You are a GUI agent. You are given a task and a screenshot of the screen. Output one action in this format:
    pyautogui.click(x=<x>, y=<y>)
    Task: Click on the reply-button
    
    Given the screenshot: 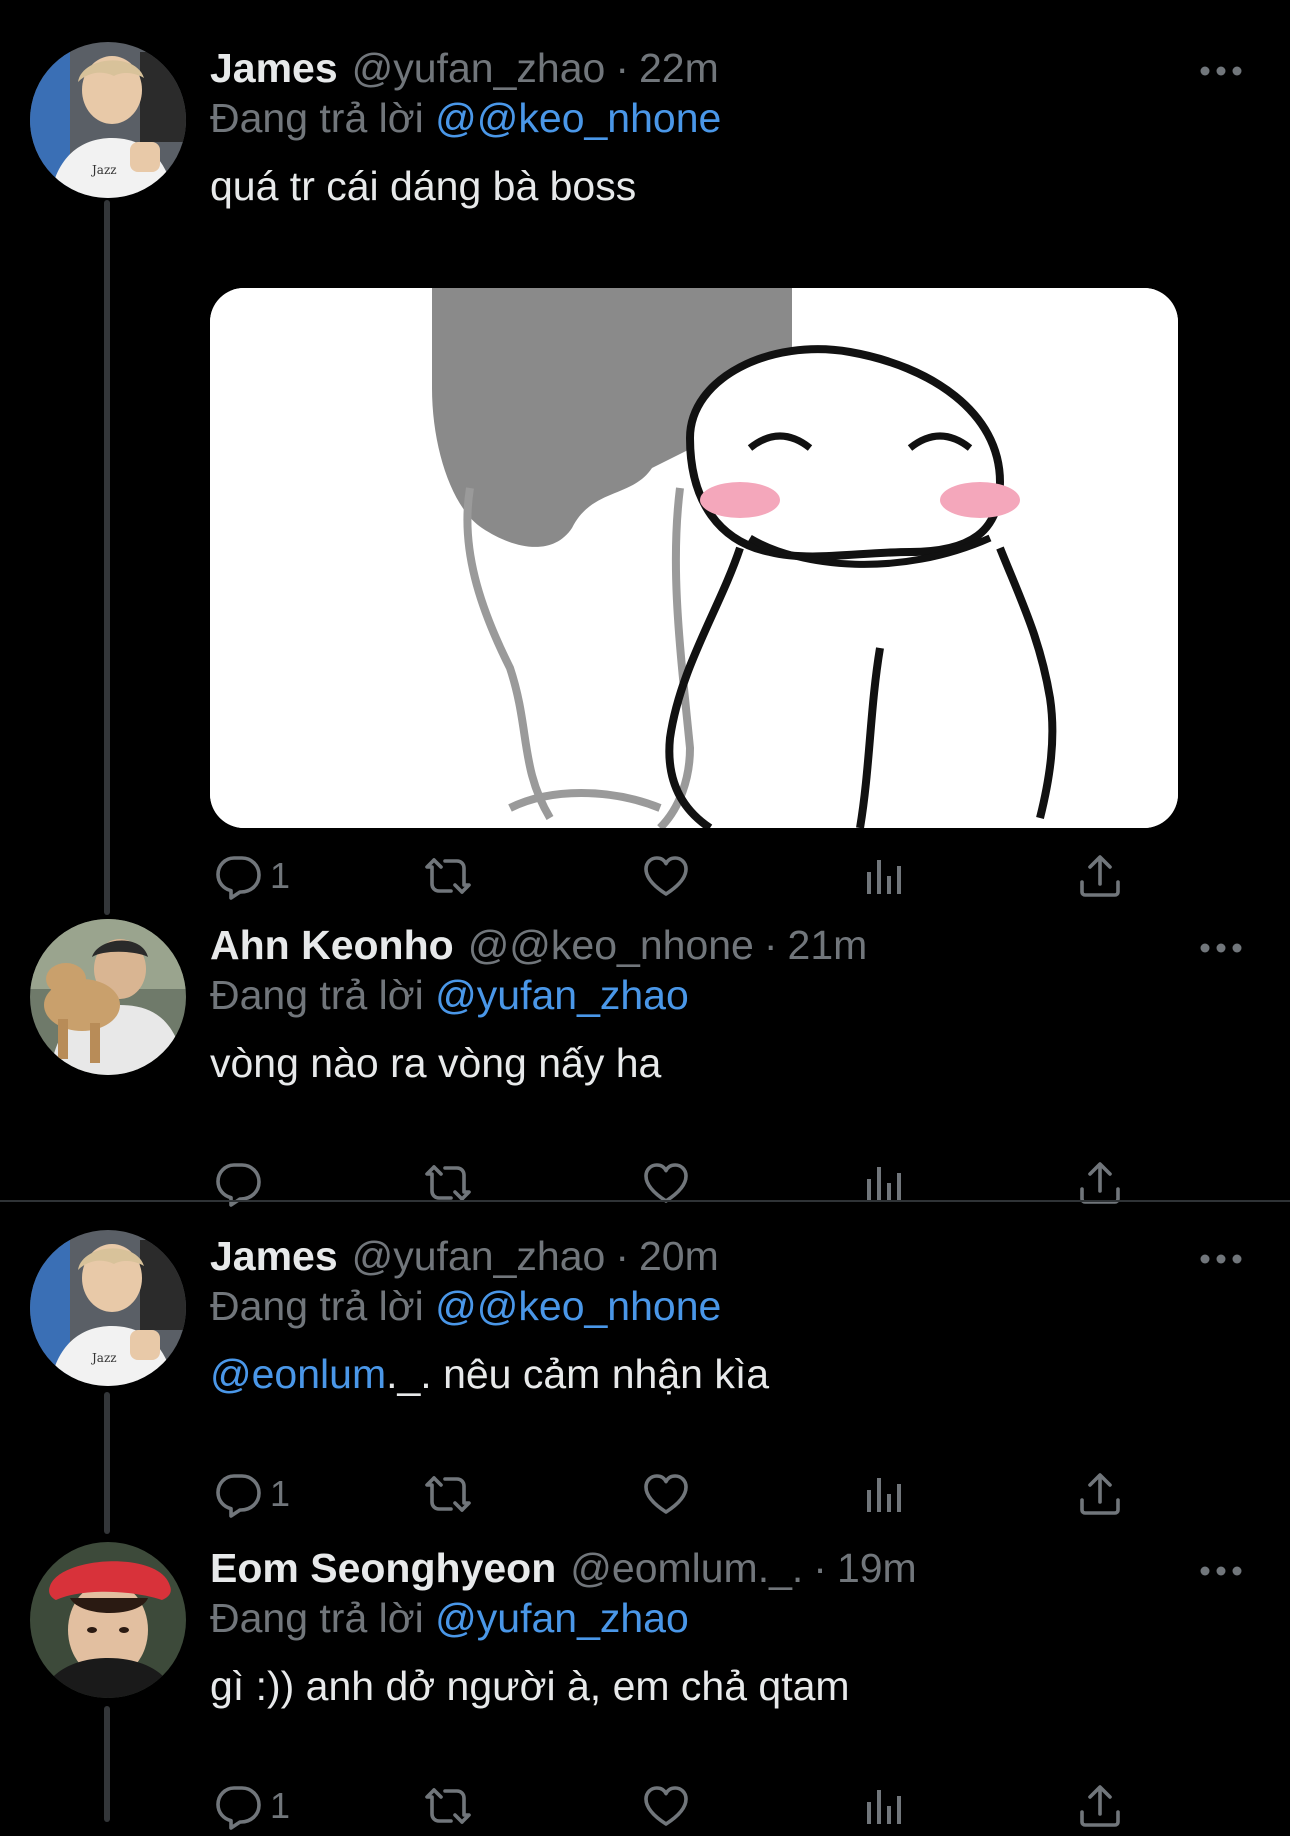 What is the action you would take?
    pyautogui.click(x=242, y=1183)
    